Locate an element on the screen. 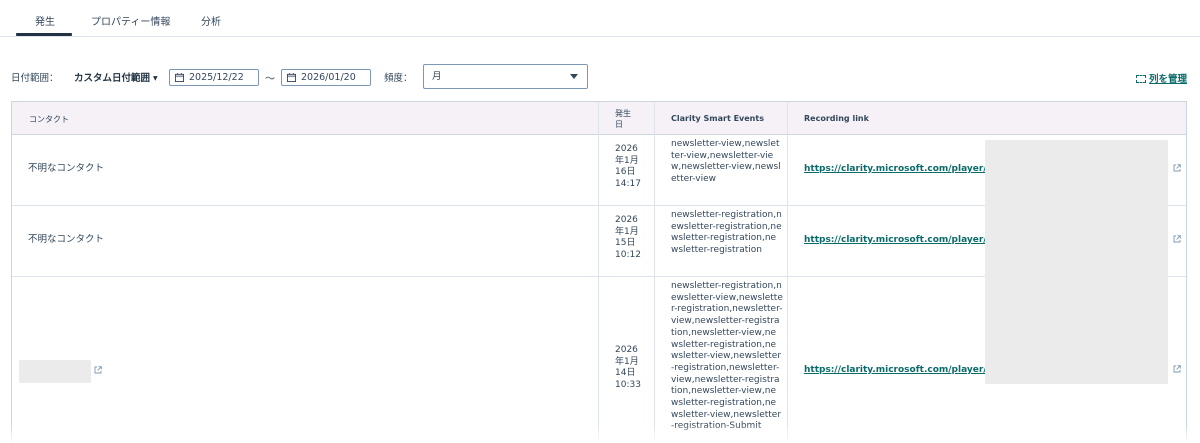  start-date-input: 2025/12/22 is located at coordinates (214, 77).